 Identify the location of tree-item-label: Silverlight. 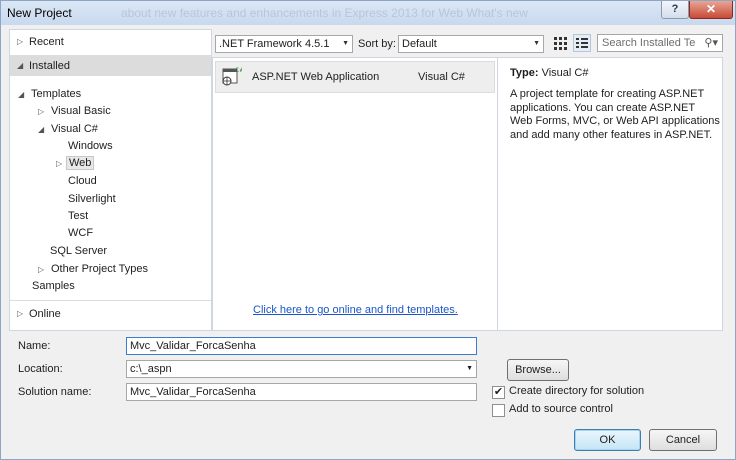
(92, 199).